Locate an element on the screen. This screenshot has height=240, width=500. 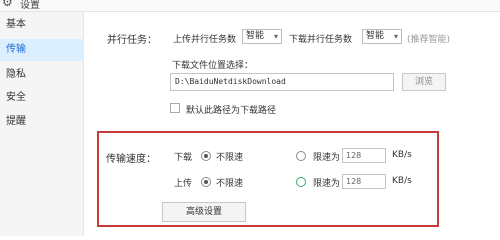
sidebar-item-security: 安全 is located at coordinates (42, 98).